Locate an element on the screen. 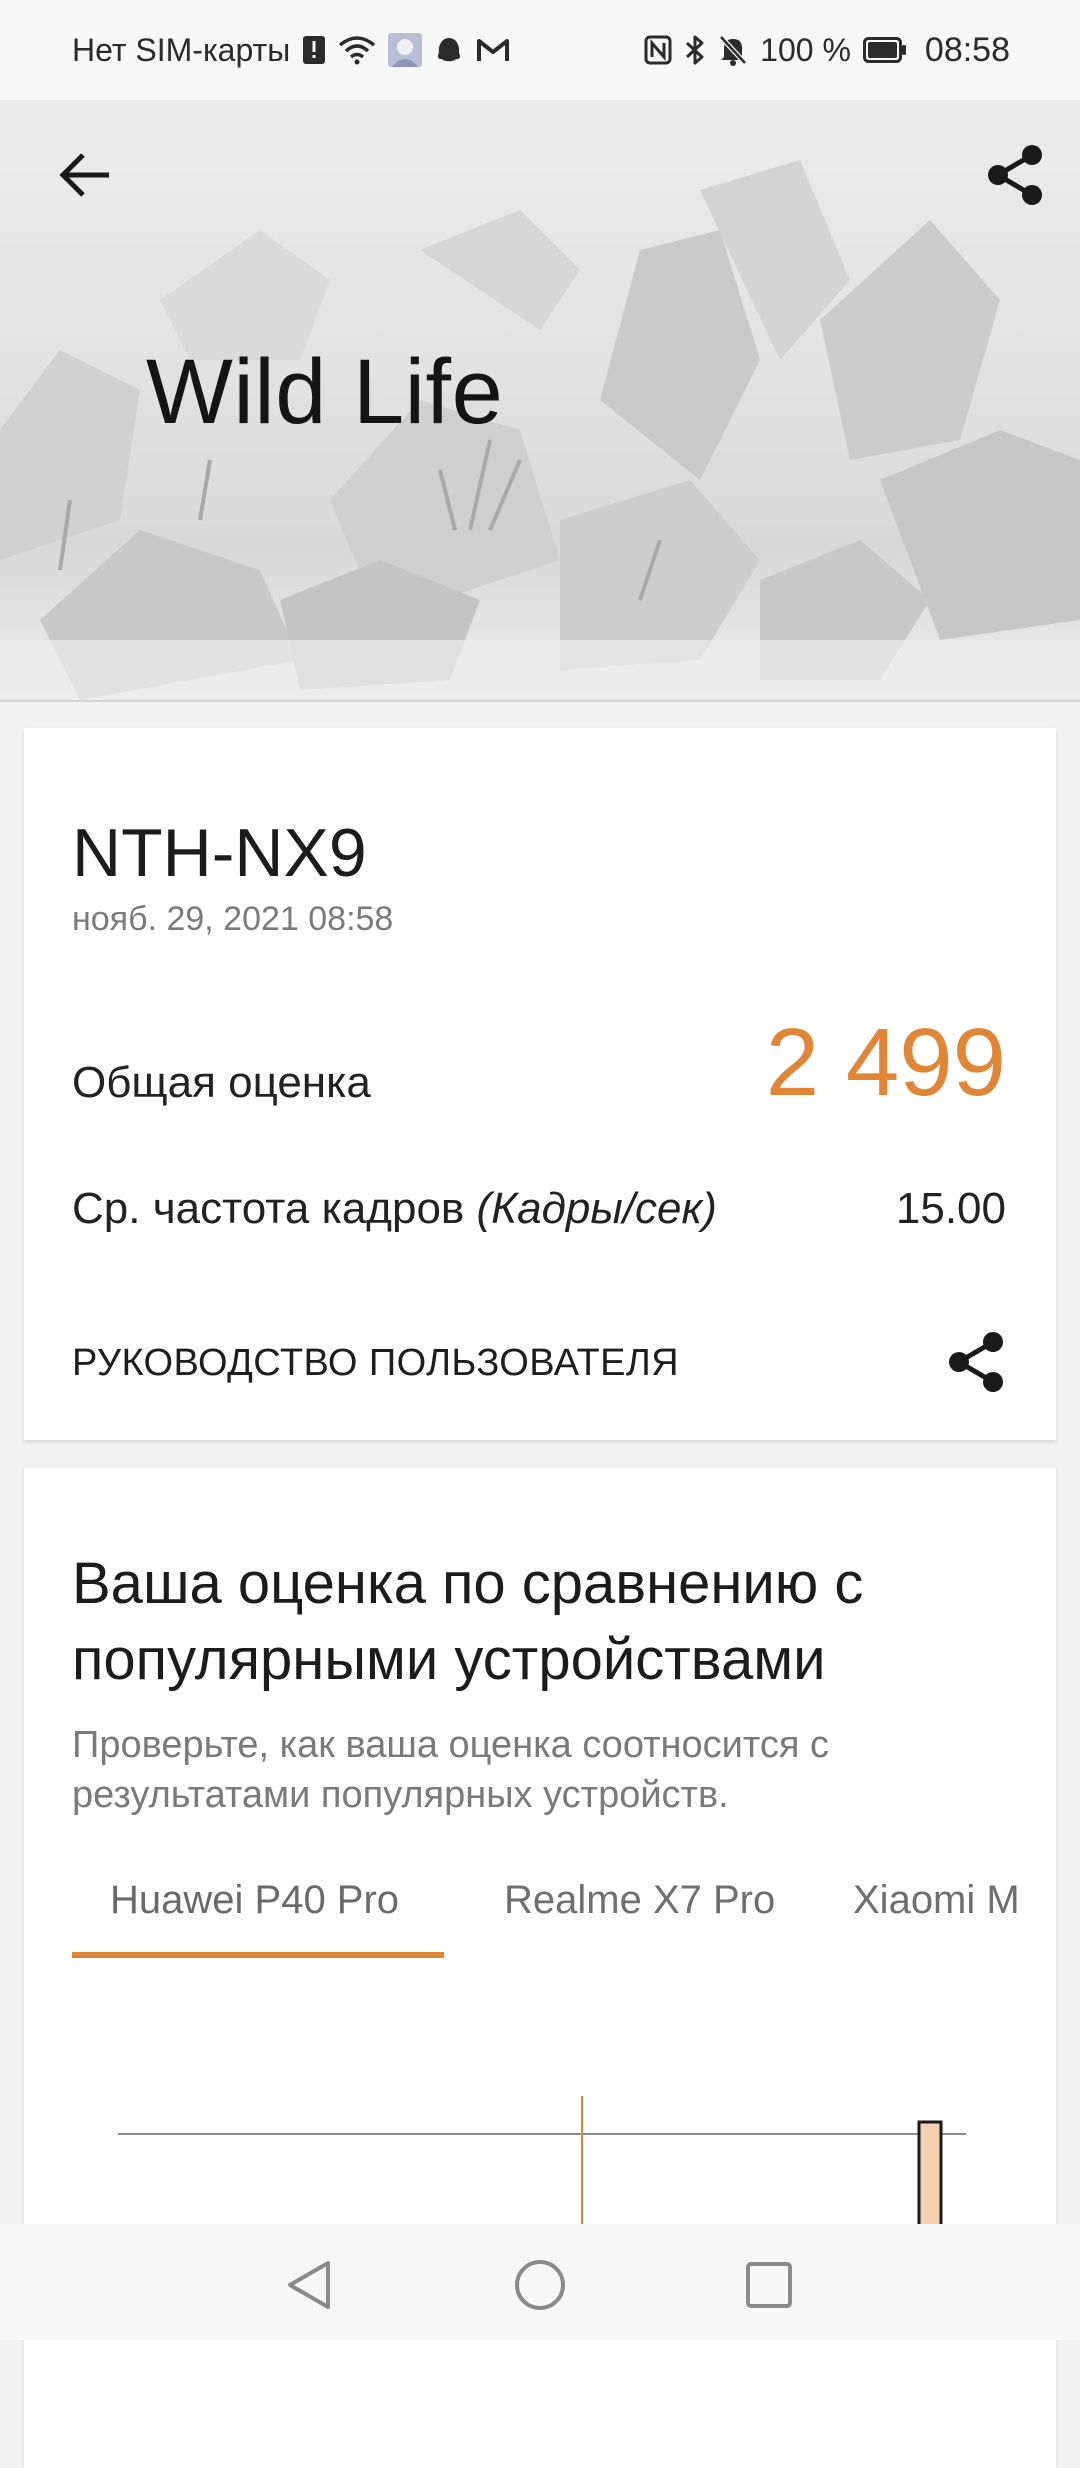  result-date: нояб. 29, 2021 08:58 is located at coordinates (233, 919).